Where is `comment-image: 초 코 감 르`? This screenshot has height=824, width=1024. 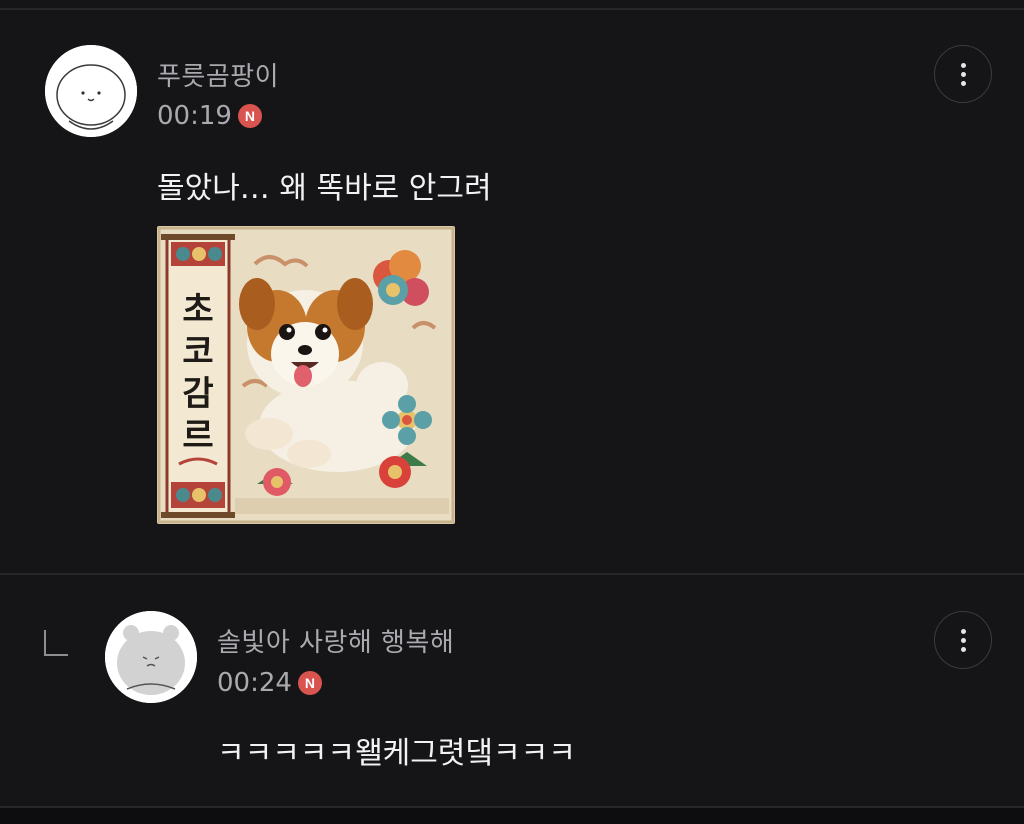
comment-image: 초 코 감 르 is located at coordinates (306, 375).